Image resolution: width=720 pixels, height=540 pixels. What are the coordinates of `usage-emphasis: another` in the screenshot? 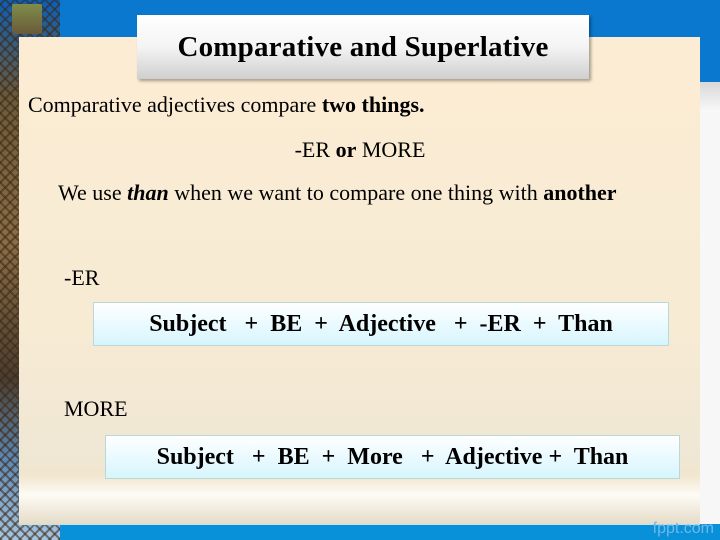 It's located at (580, 192).